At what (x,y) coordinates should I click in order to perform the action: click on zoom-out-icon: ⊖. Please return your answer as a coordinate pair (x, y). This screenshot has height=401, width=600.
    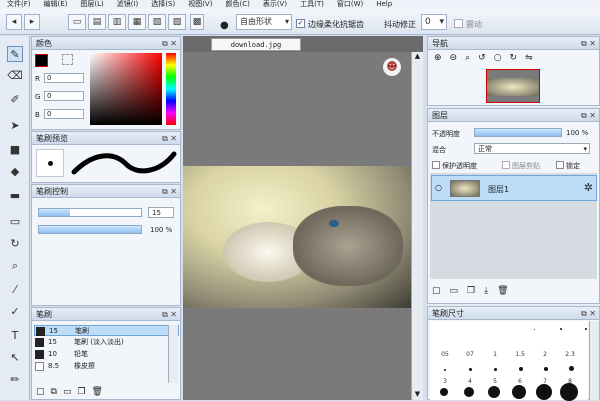
    Looking at the image, I should click on (458, 58).